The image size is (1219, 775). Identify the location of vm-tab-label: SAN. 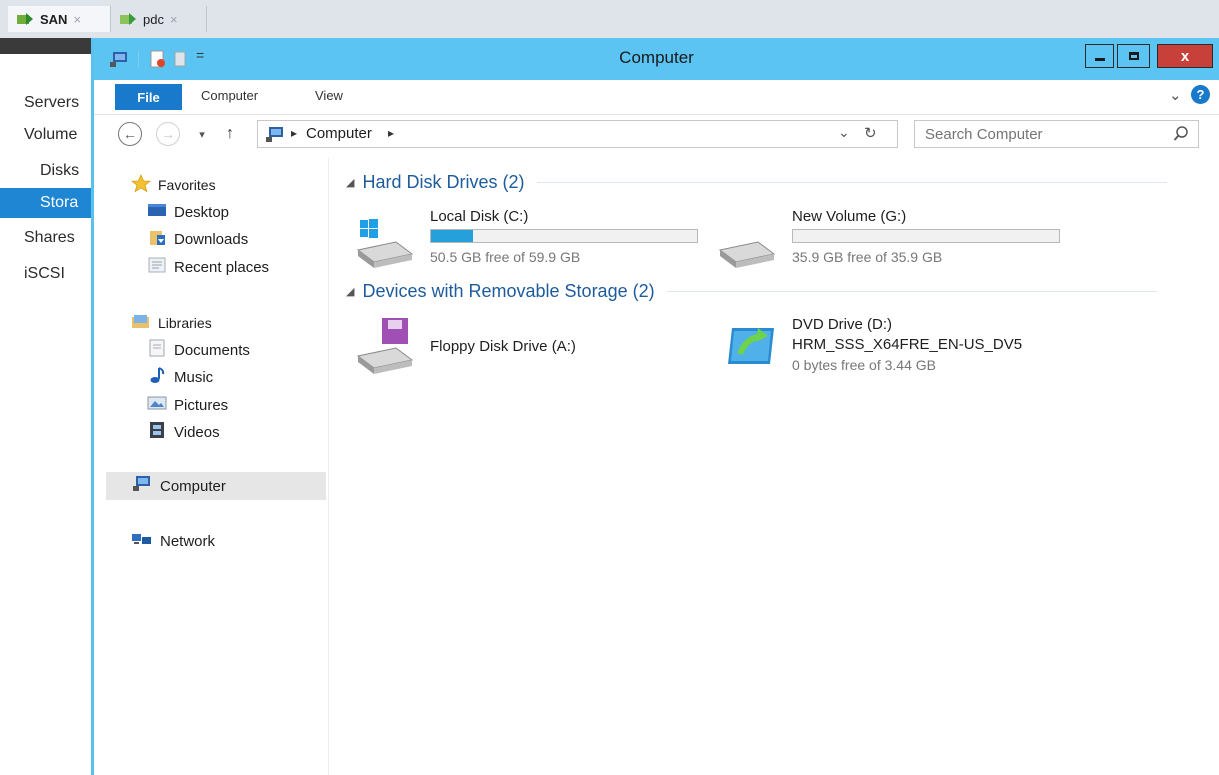
(54, 19).